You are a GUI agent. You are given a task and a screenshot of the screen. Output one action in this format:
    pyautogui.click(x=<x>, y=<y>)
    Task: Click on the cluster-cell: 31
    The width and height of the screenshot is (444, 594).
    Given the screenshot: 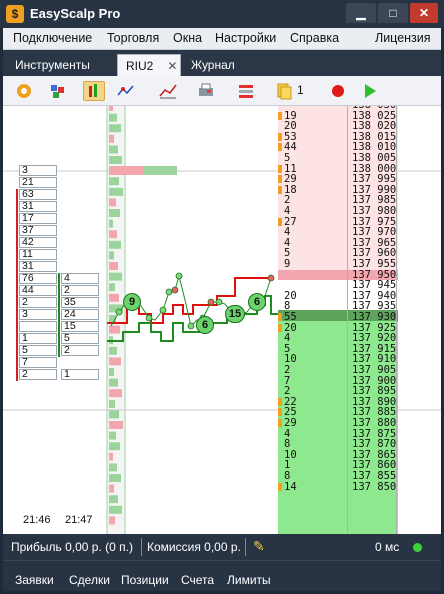 What is the action you would take?
    pyautogui.click(x=38, y=266)
    